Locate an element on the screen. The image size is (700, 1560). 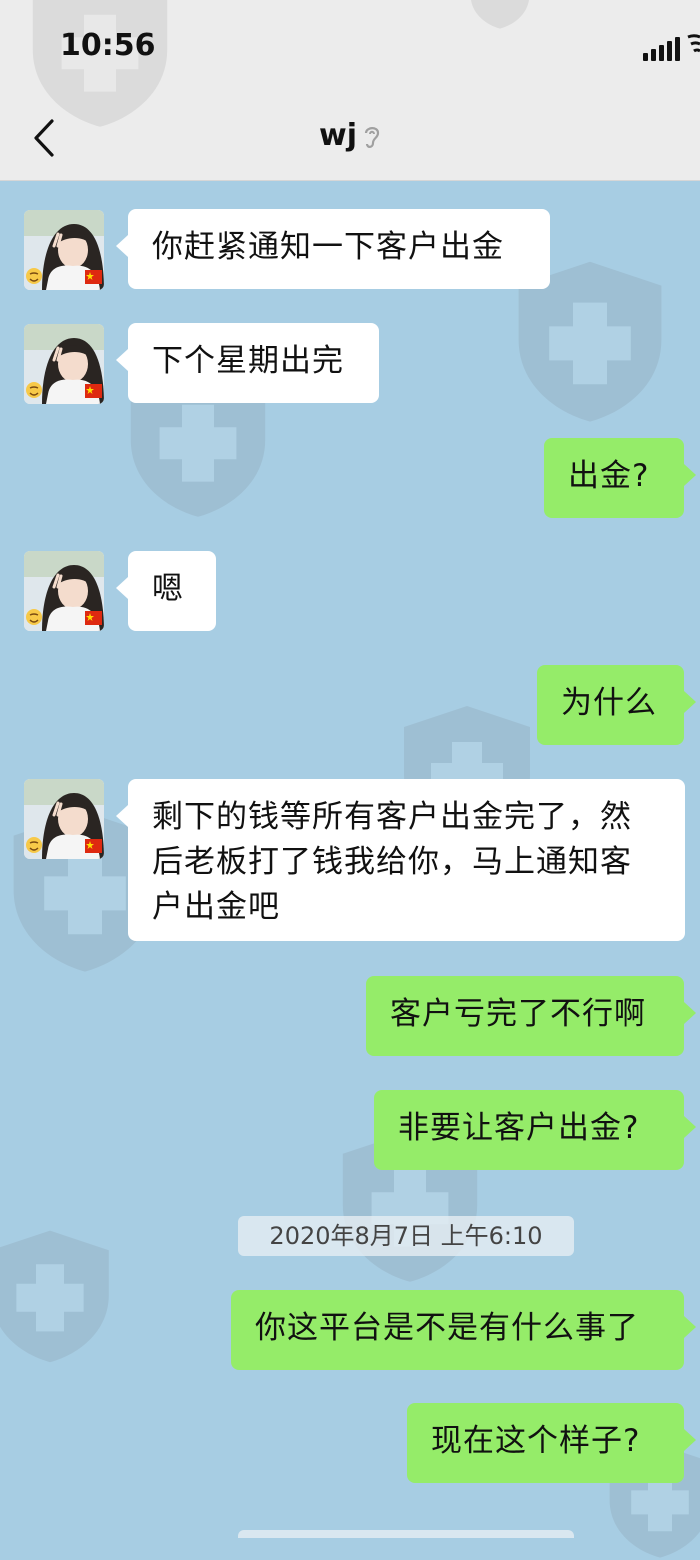
ear-icon is located at coordinates (372, 137).